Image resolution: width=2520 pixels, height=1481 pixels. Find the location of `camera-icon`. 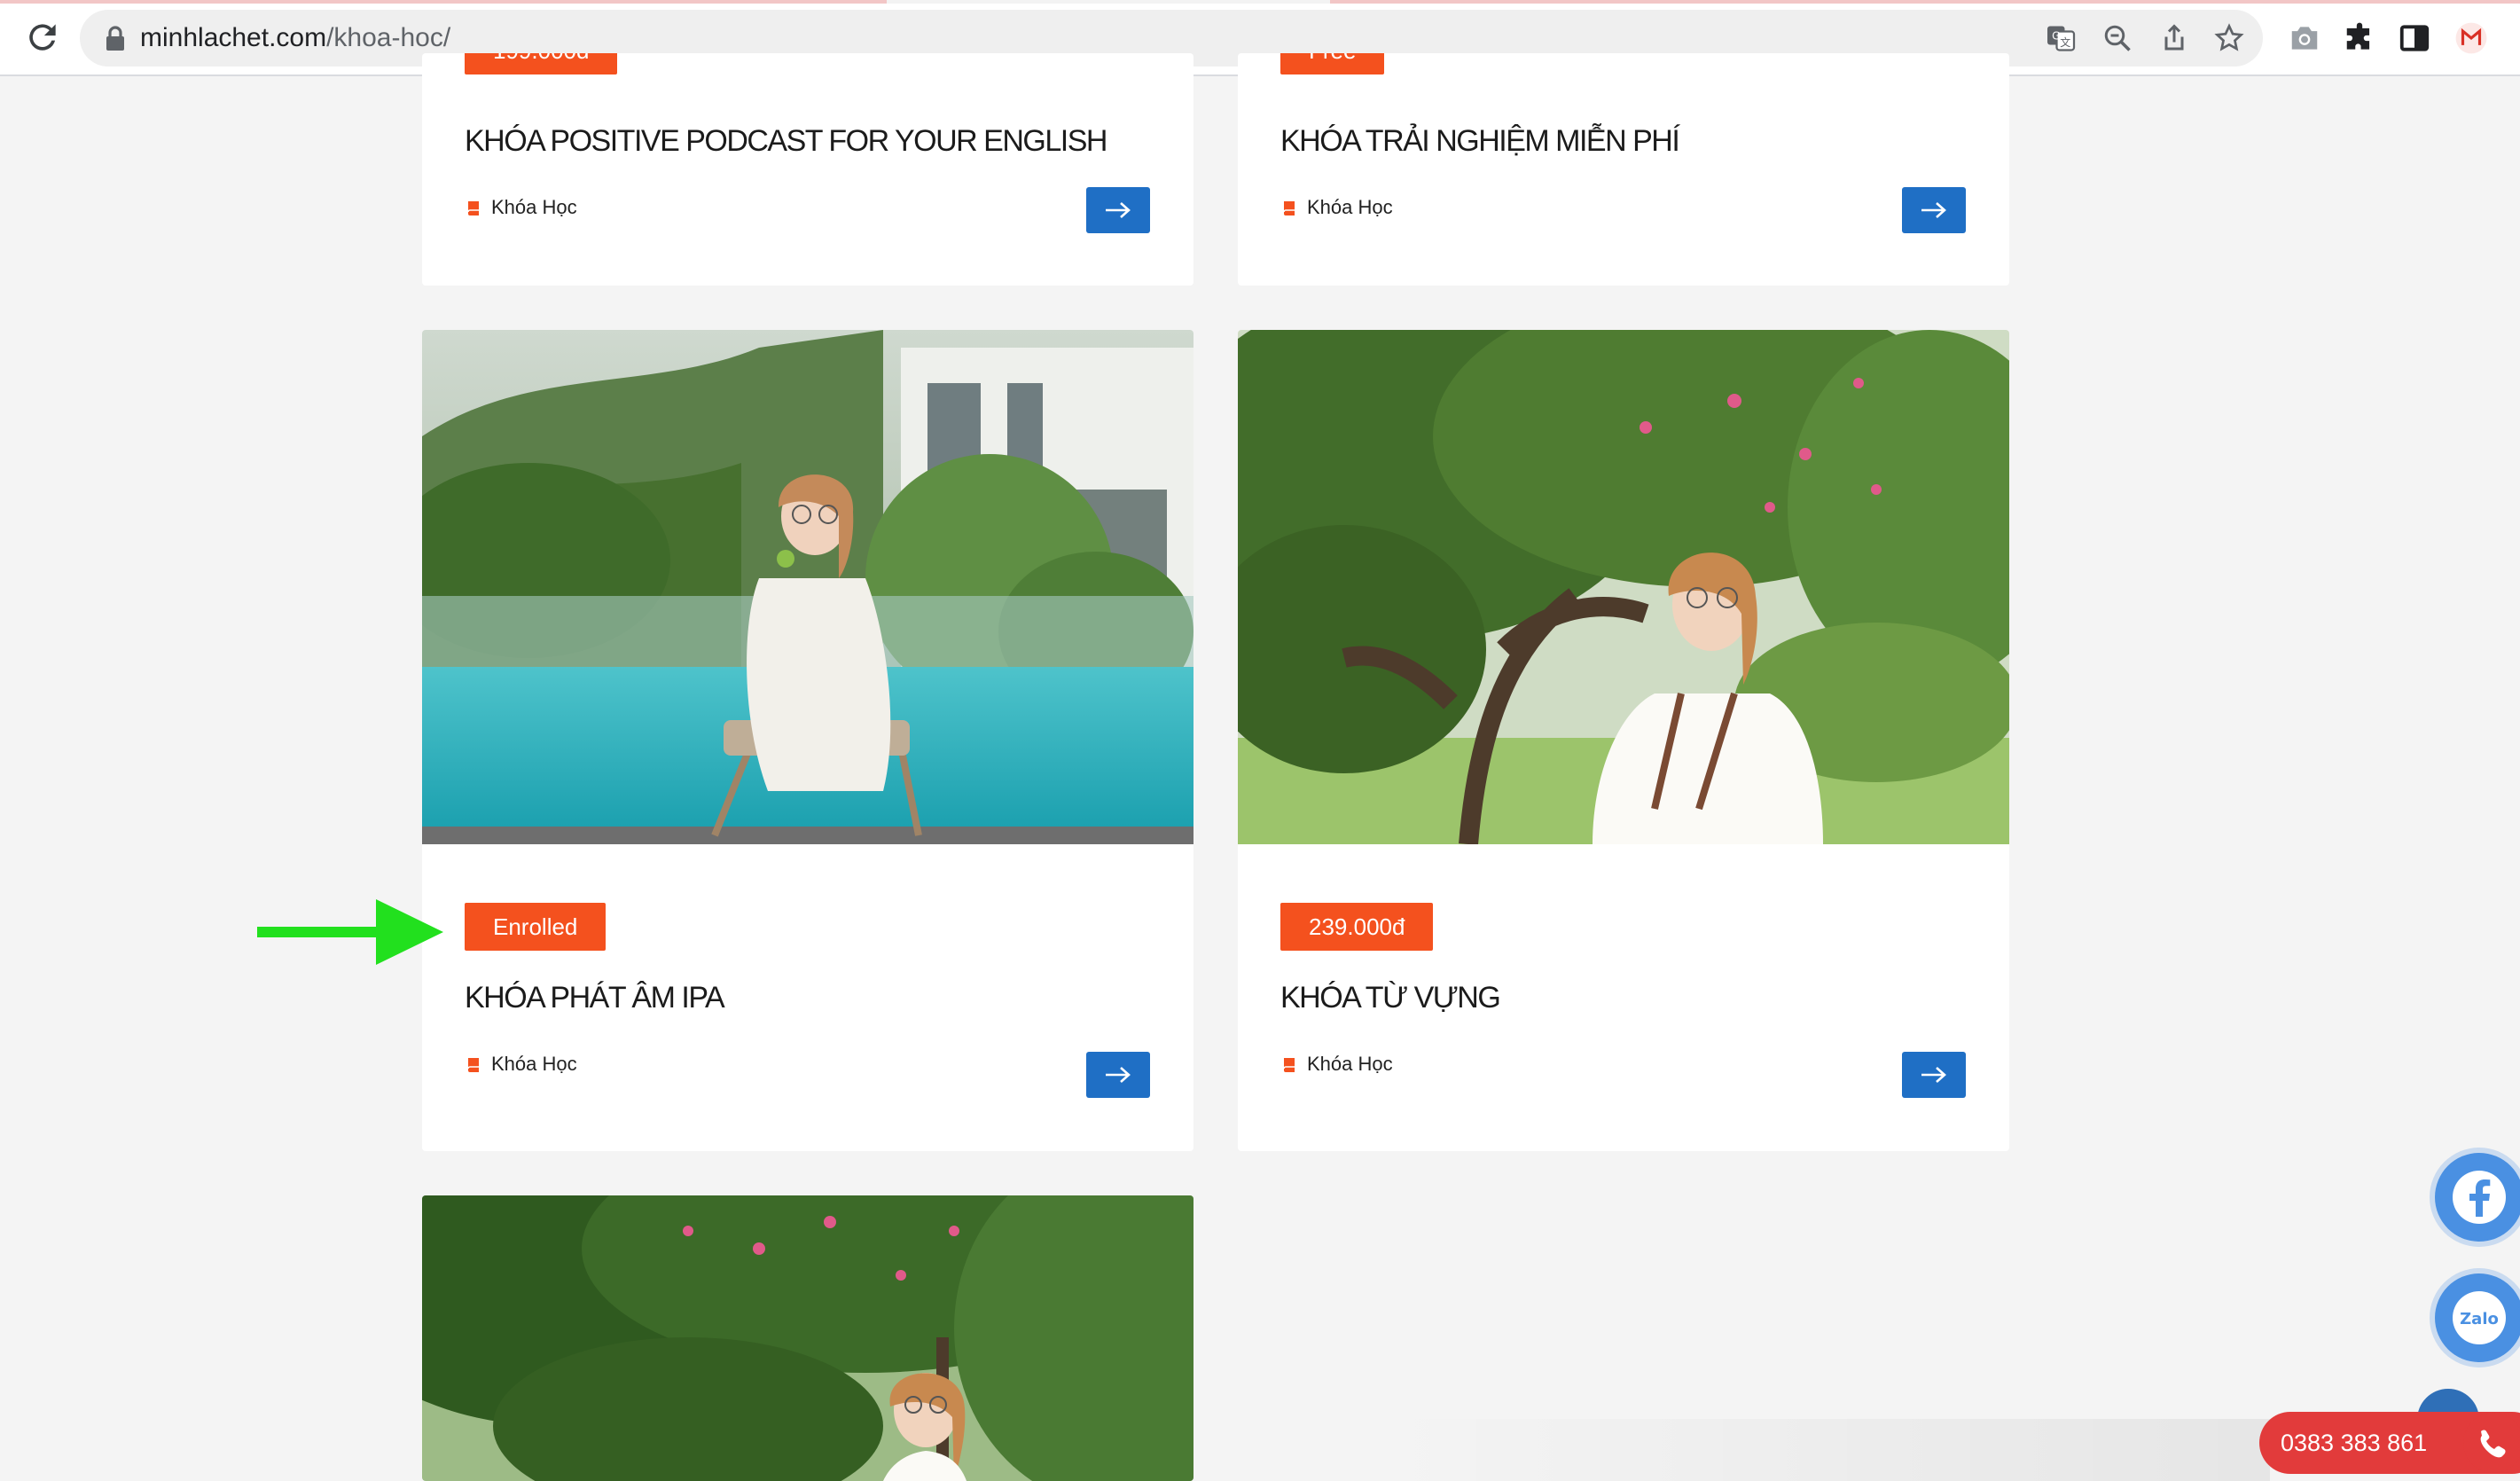

camera-icon is located at coordinates (2304, 38).